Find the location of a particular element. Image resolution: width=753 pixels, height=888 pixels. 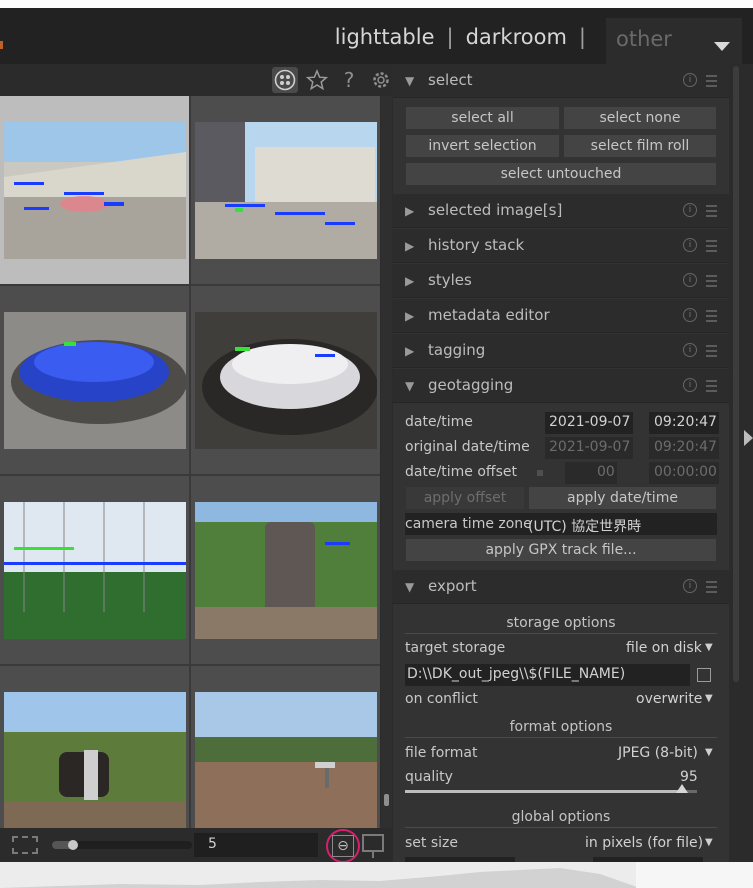

select-all-button: select all is located at coordinates (482, 118).